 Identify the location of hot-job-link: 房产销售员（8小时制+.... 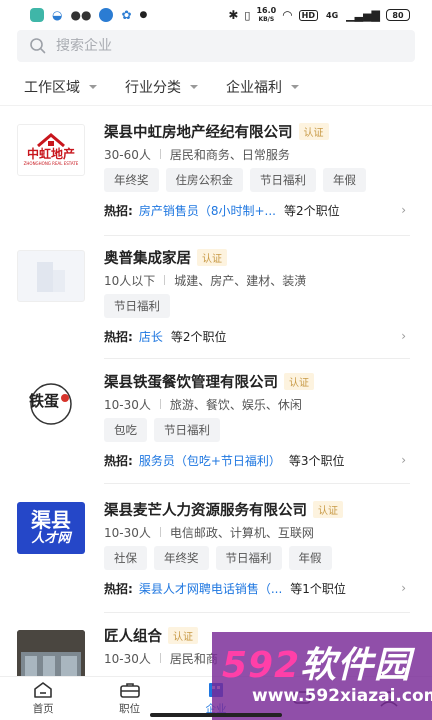
(207, 210).